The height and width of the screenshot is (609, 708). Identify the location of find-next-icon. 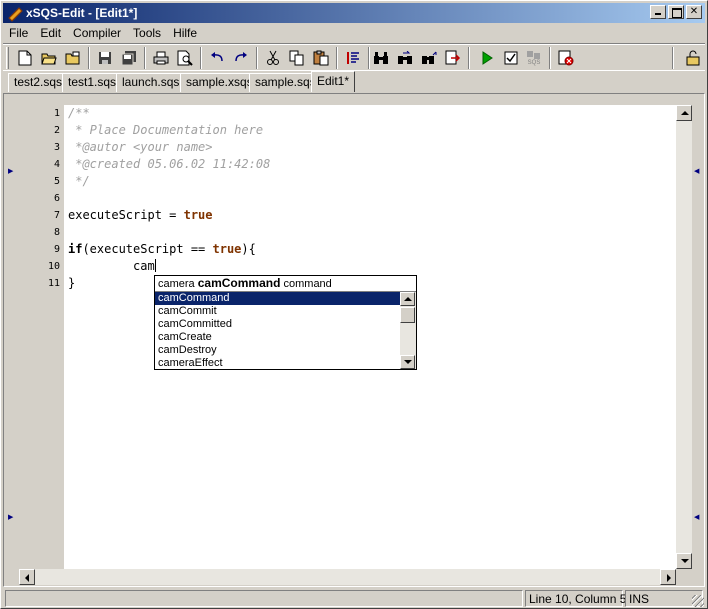
(405, 58).